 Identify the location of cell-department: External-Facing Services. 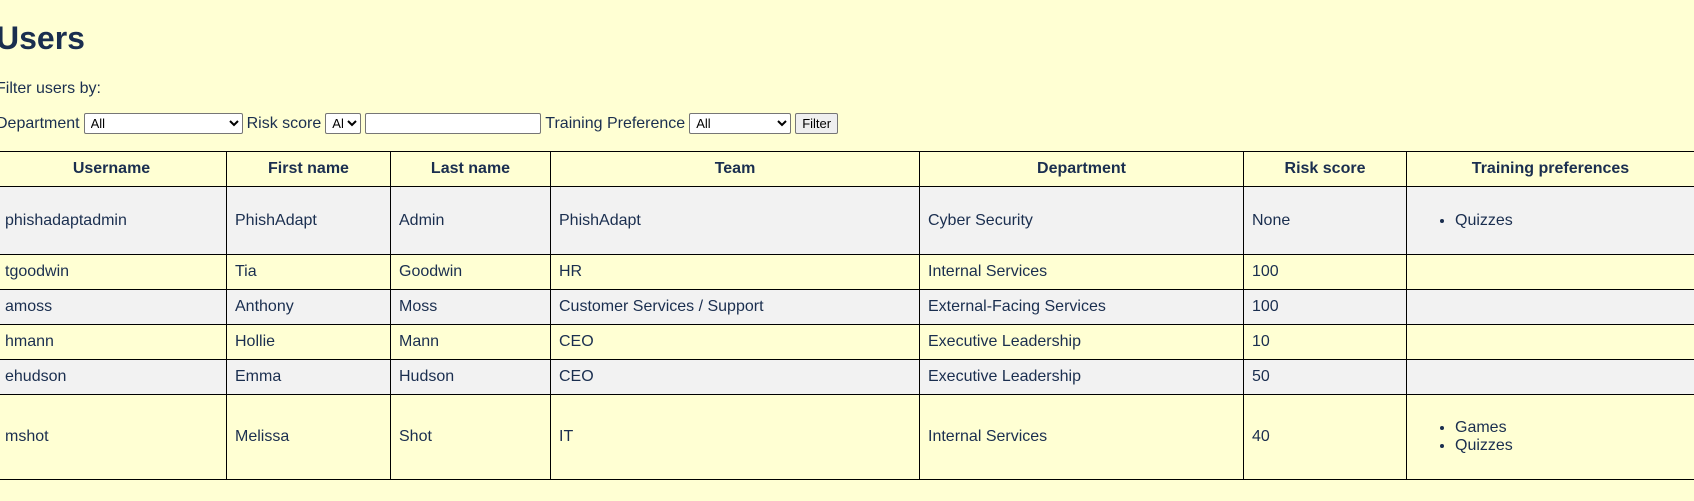
(1081, 307).